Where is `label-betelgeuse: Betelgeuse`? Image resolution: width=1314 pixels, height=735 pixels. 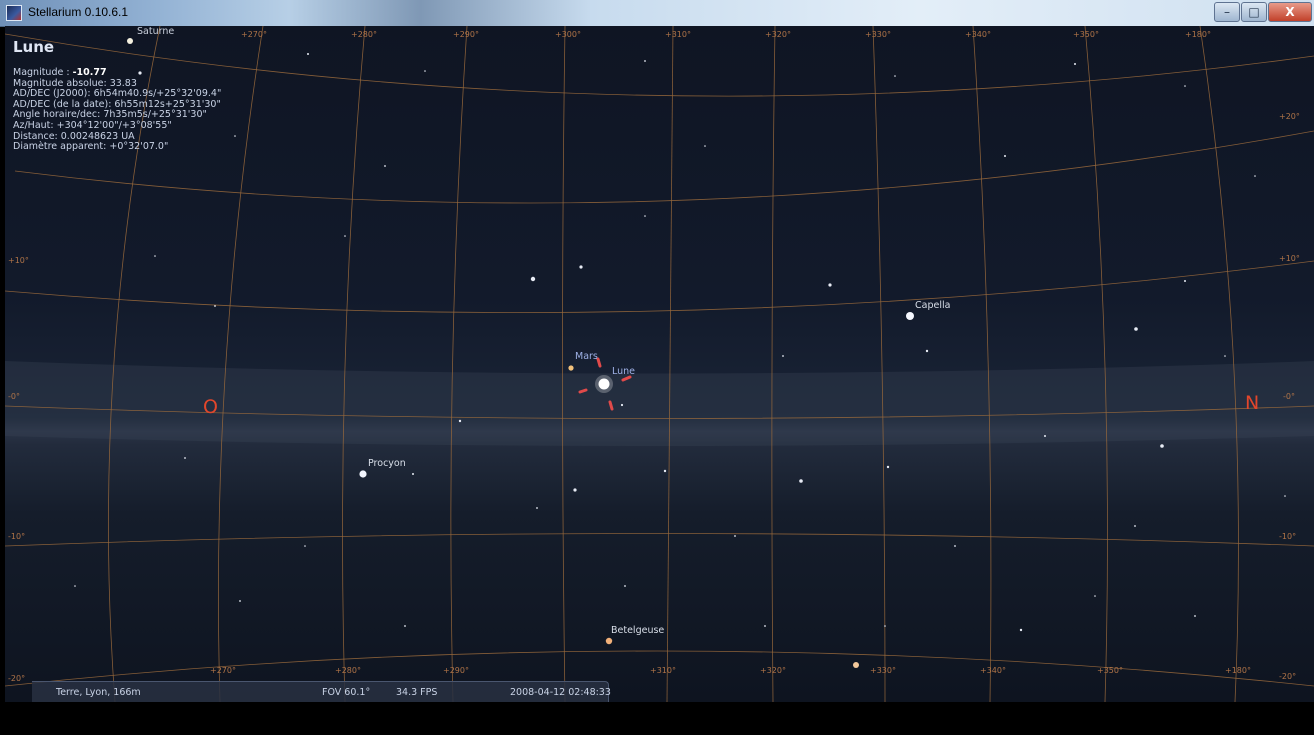
label-betelgeuse: Betelgeuse is located at coordinates (637, 630).